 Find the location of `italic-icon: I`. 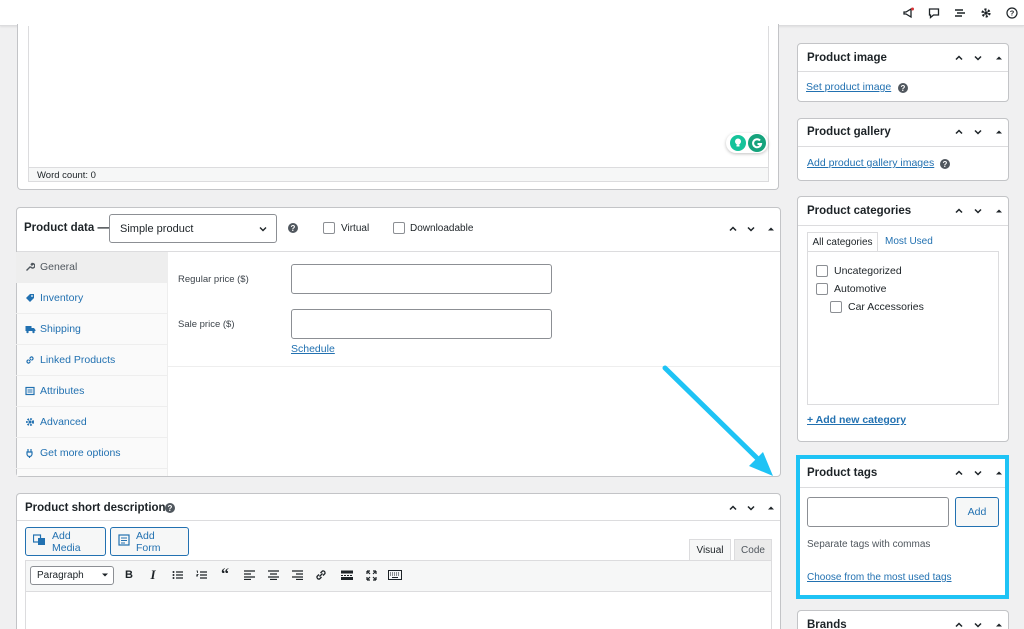

italic-icon: I is located at coordinates (153, 574).